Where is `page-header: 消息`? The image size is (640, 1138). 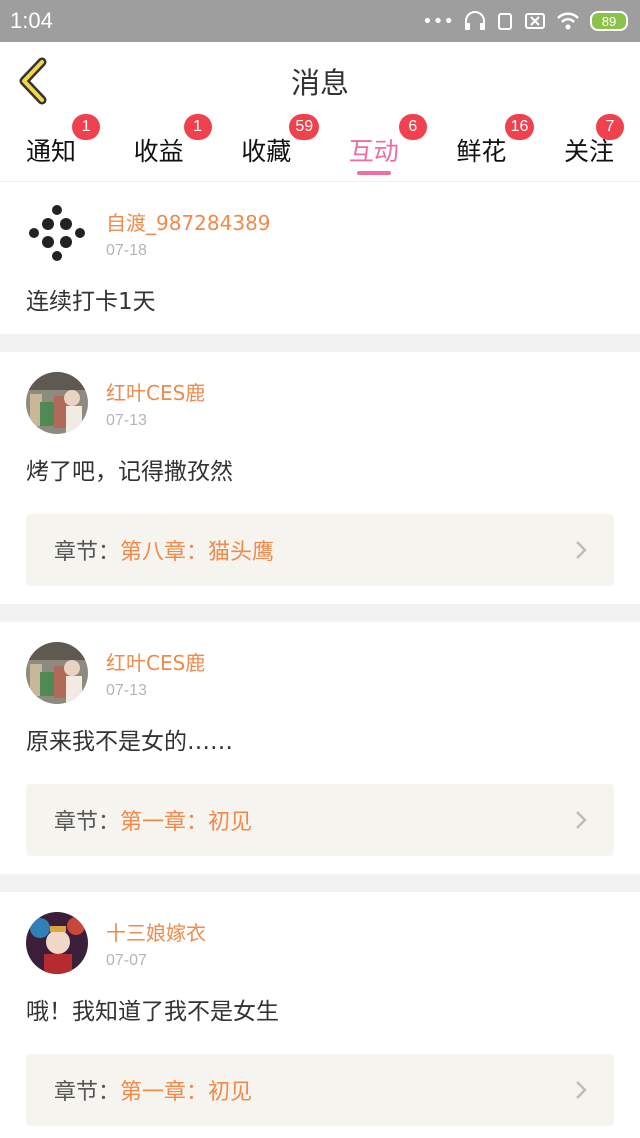 page-header: 消息 is located at coordinates (320, 81).